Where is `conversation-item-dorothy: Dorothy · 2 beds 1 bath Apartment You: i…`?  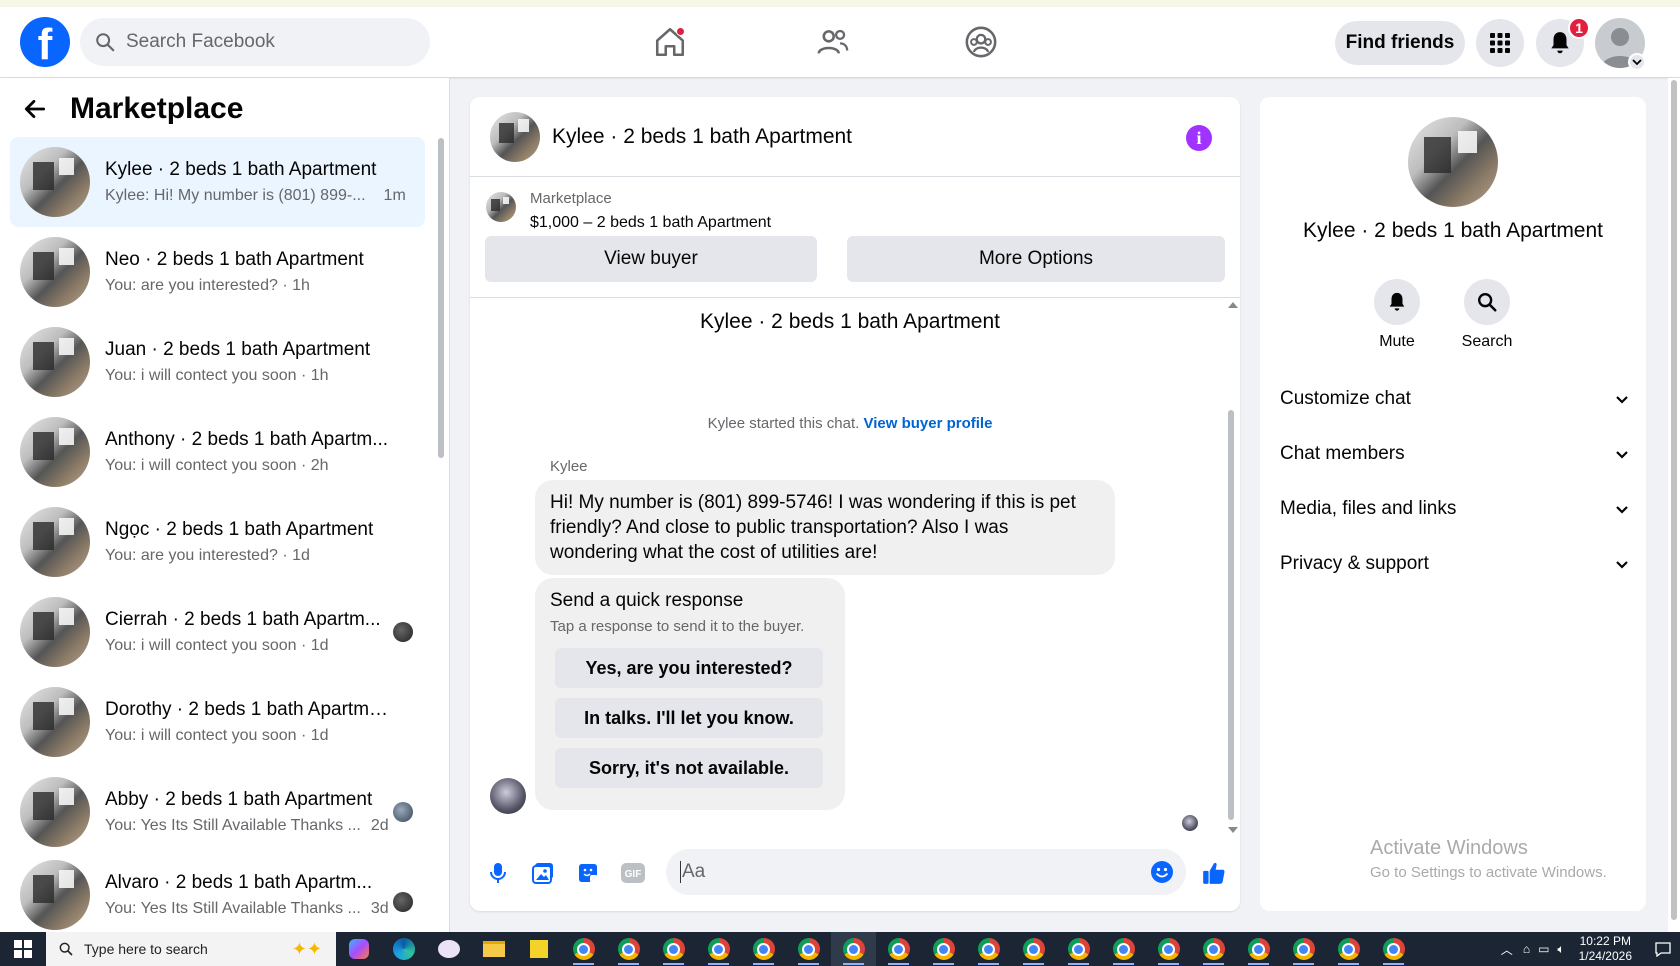 conversation-item-dorothy: Dorothy · 2 beds 1 bath Apartment You: i… is located at coordinates (217, 722).